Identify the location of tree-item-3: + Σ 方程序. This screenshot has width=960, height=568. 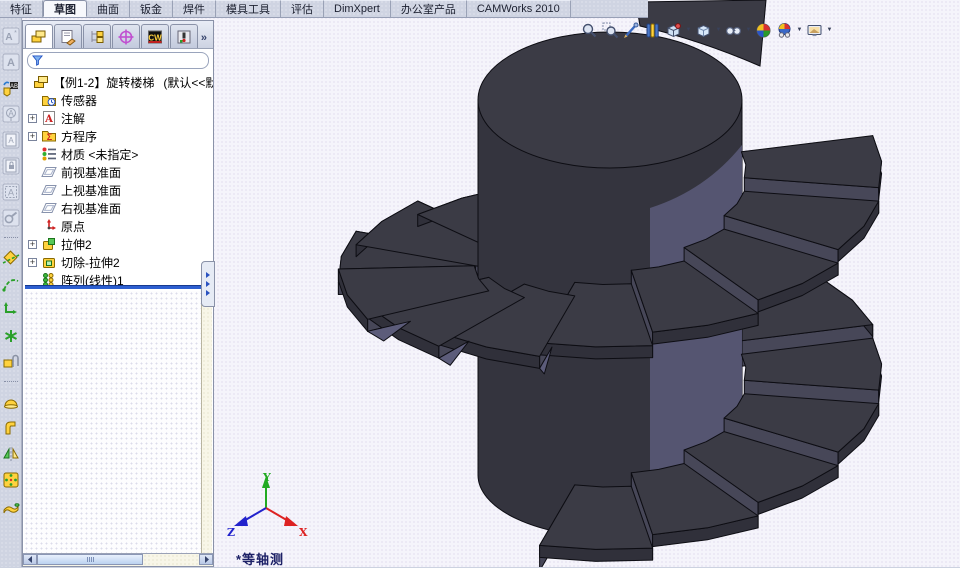
(118, 136).